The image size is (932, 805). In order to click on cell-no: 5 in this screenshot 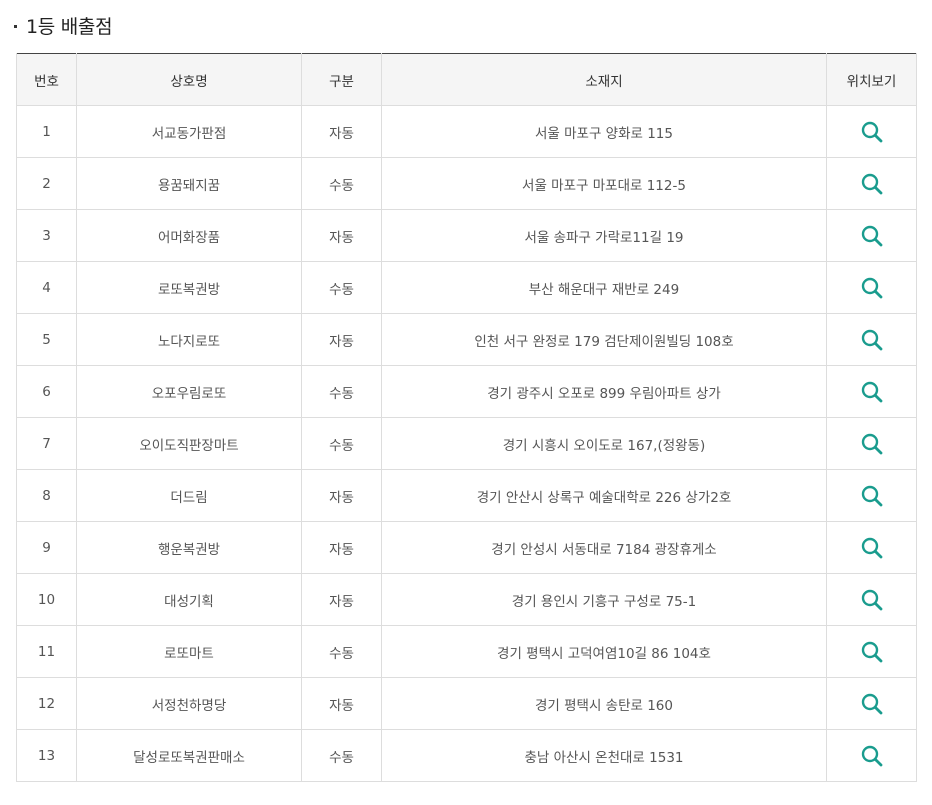, I will do `click(46, 339)`.